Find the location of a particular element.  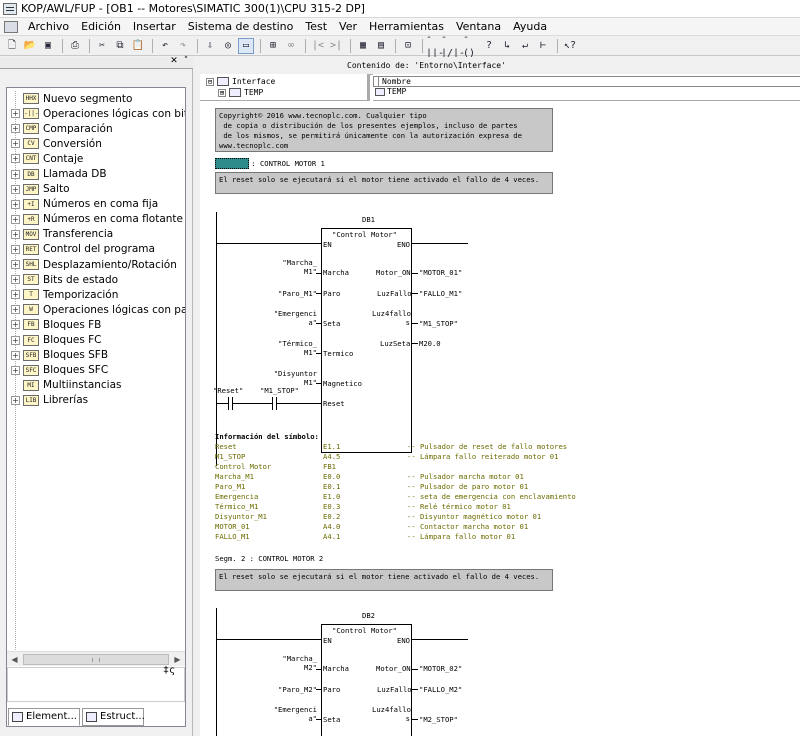

operand-marcha-m2: "Marcha_ M2" is located at coordinates (298, 663).